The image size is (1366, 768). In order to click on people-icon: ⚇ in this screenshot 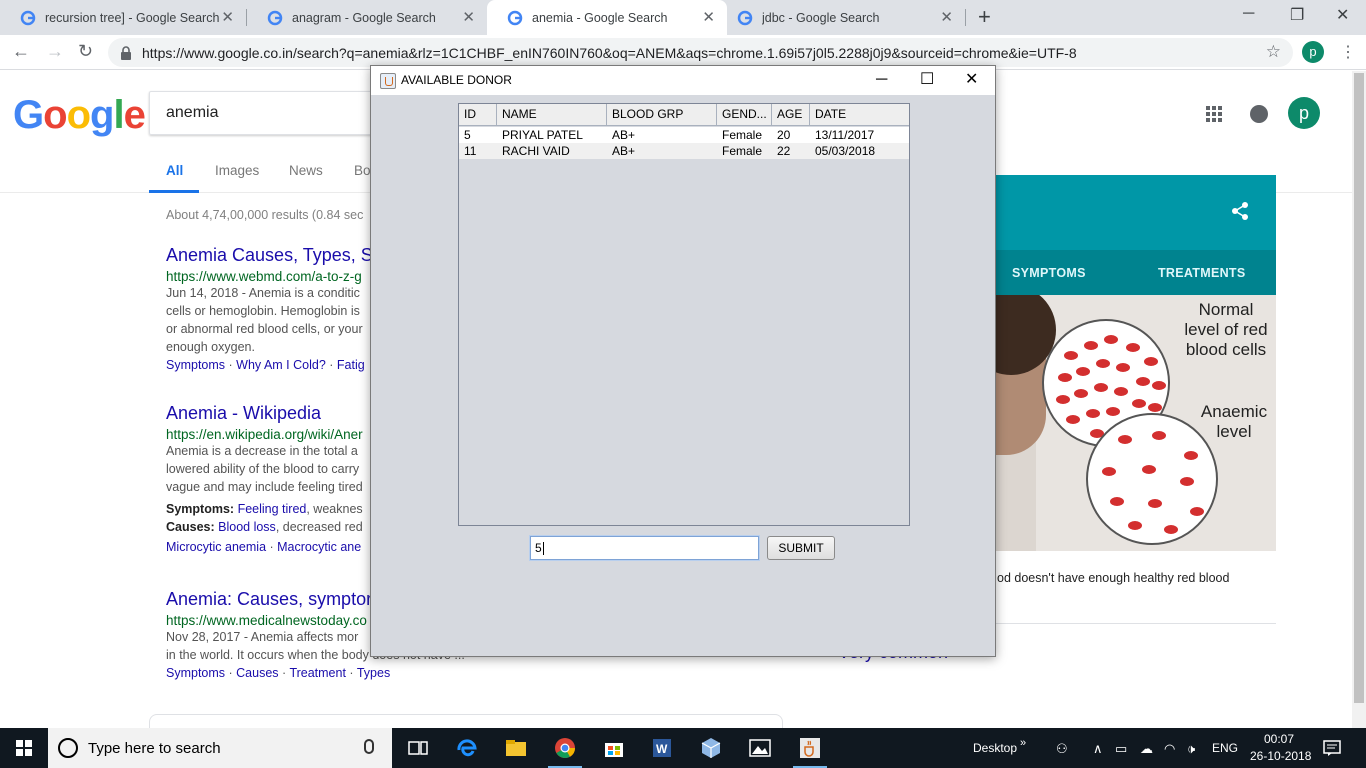, I will do `click(1062, 749)`.